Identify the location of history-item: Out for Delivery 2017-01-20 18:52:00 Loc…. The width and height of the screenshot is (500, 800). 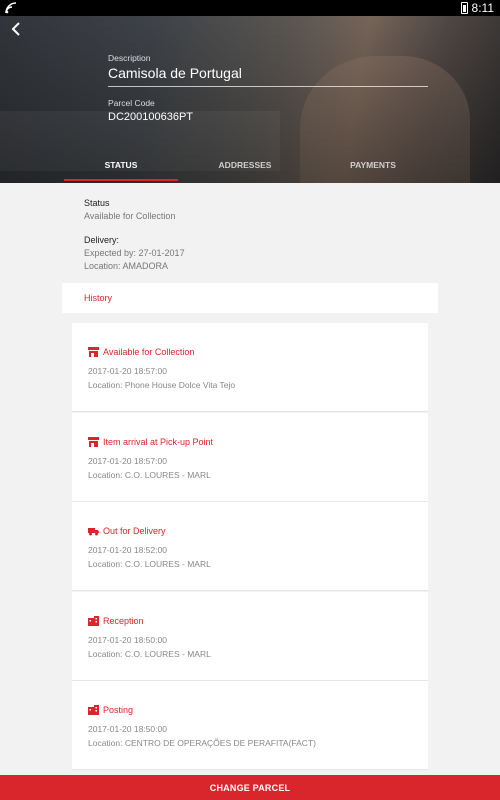
(250, 546).